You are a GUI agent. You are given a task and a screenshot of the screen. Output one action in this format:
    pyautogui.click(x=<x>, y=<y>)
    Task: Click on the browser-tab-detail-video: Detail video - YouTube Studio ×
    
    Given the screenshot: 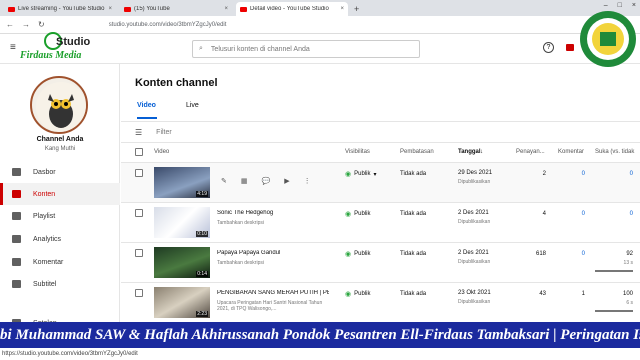 What is the action you would take?
    pyautogui.click(x=292, y=9)
    